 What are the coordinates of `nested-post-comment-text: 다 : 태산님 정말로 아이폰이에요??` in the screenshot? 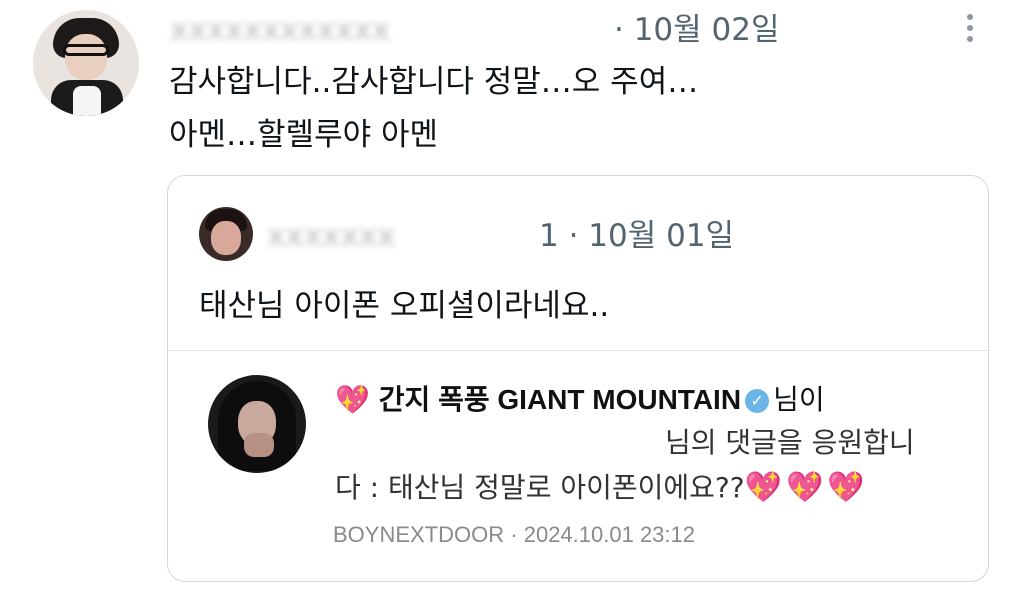 It's located at (540, 487).